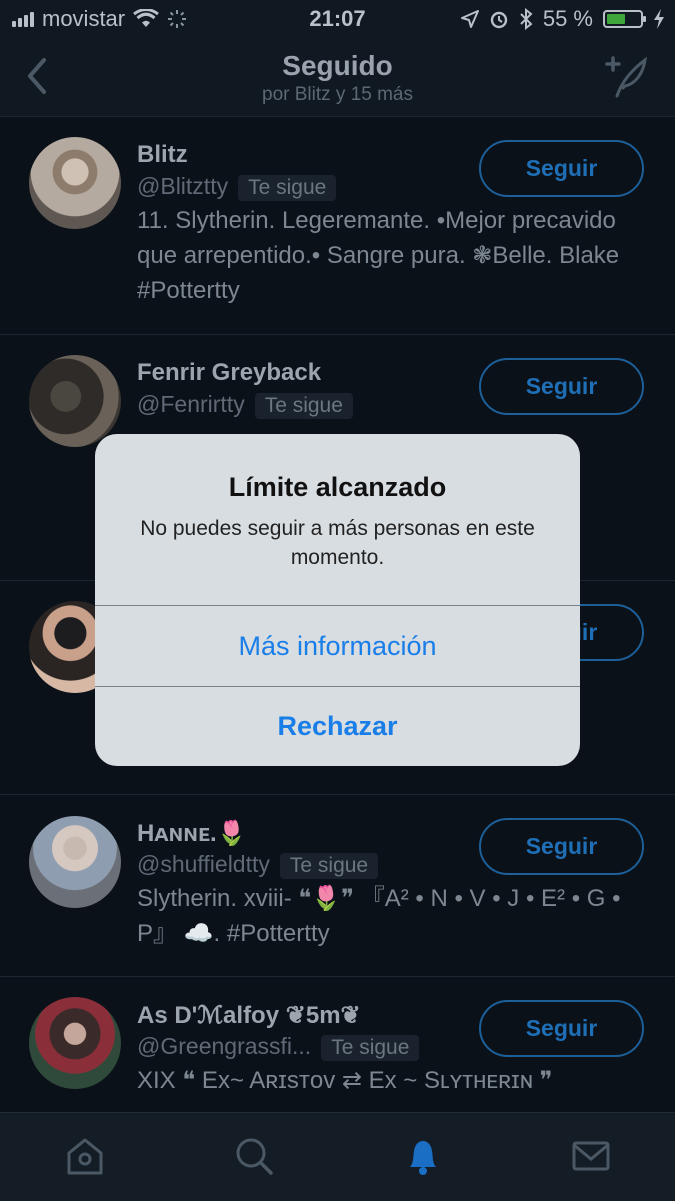 The width and height of the screenshot is (675, 1201). What do you see at coordinates (423, 1156) in the screenshot?
I see `bell-icon` at bounding box center [423, 1156].